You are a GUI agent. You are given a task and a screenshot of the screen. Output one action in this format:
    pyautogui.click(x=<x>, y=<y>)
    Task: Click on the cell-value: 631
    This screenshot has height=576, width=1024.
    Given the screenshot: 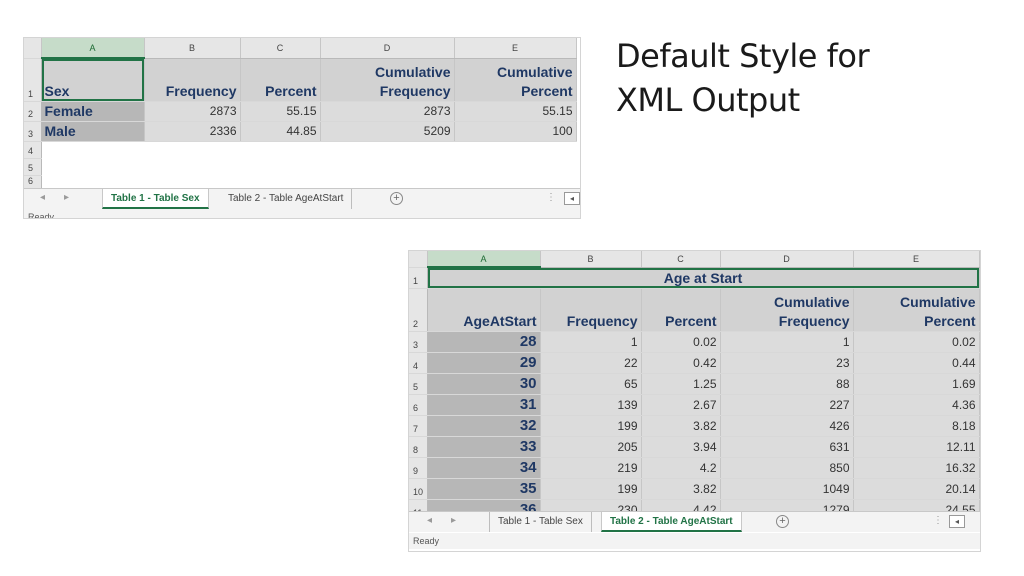 What is the action you would take?
    pyautogui.click(x=787, y=447)
    